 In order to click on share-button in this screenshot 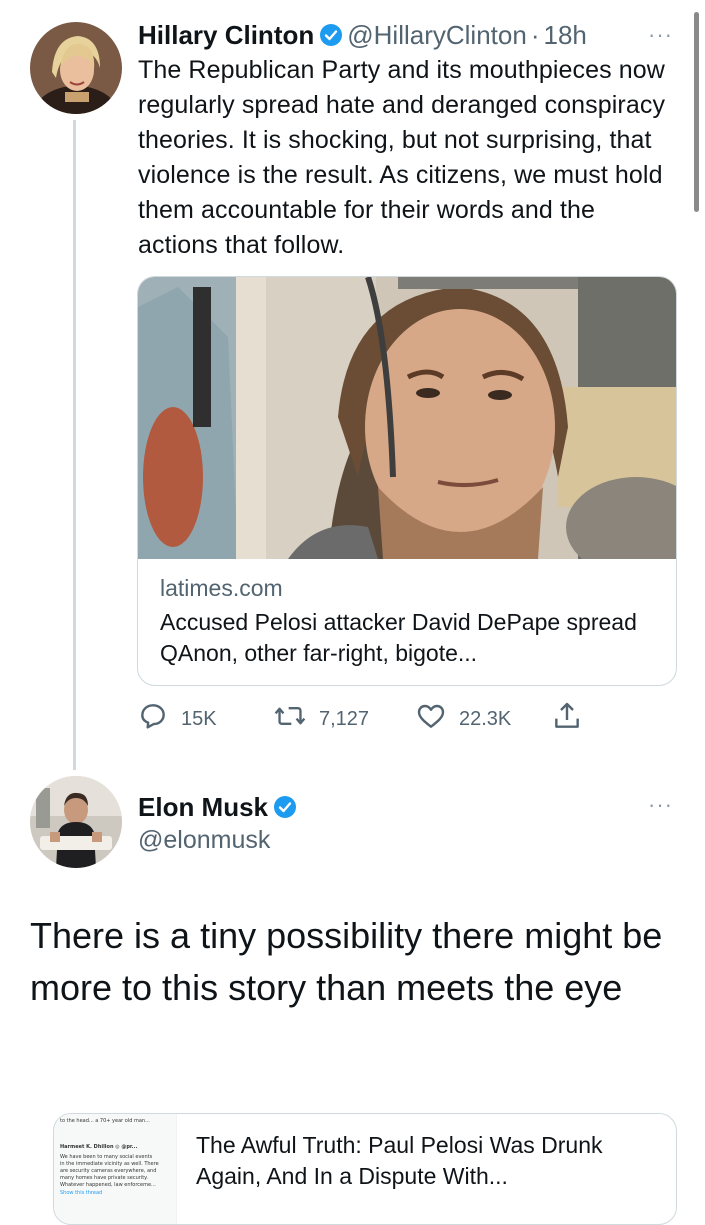, I will do `click(567, 719)`.